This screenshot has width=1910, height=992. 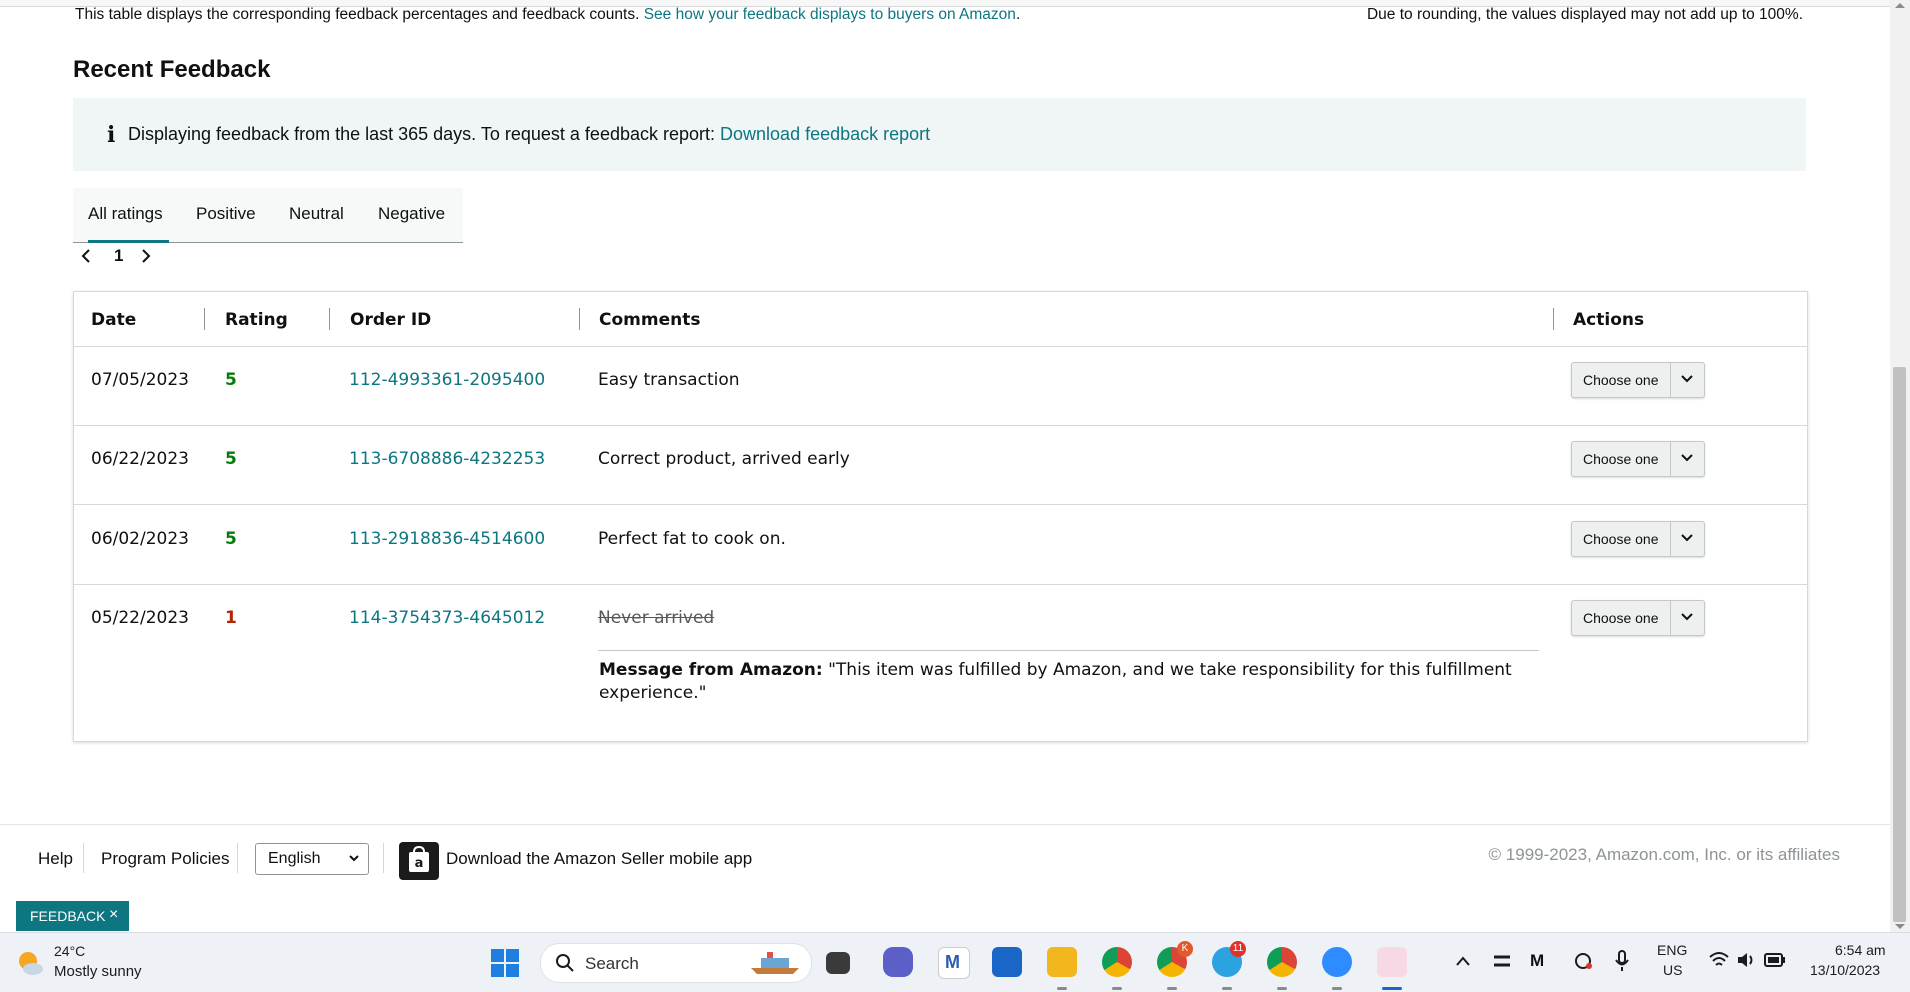 I want to click on task-view-icon, so click(x=838, y=963).